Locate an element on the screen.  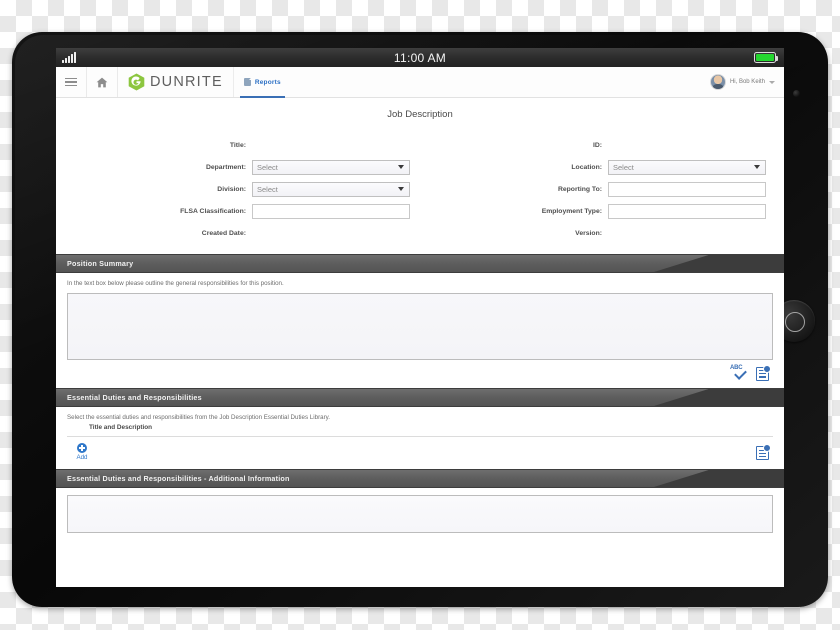
brand-logo: DUNRITE is located at coordinates (176, 82).